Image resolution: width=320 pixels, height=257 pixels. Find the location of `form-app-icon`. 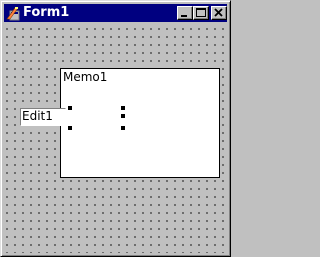

form-app-icon is located at coordinates (14, 13).